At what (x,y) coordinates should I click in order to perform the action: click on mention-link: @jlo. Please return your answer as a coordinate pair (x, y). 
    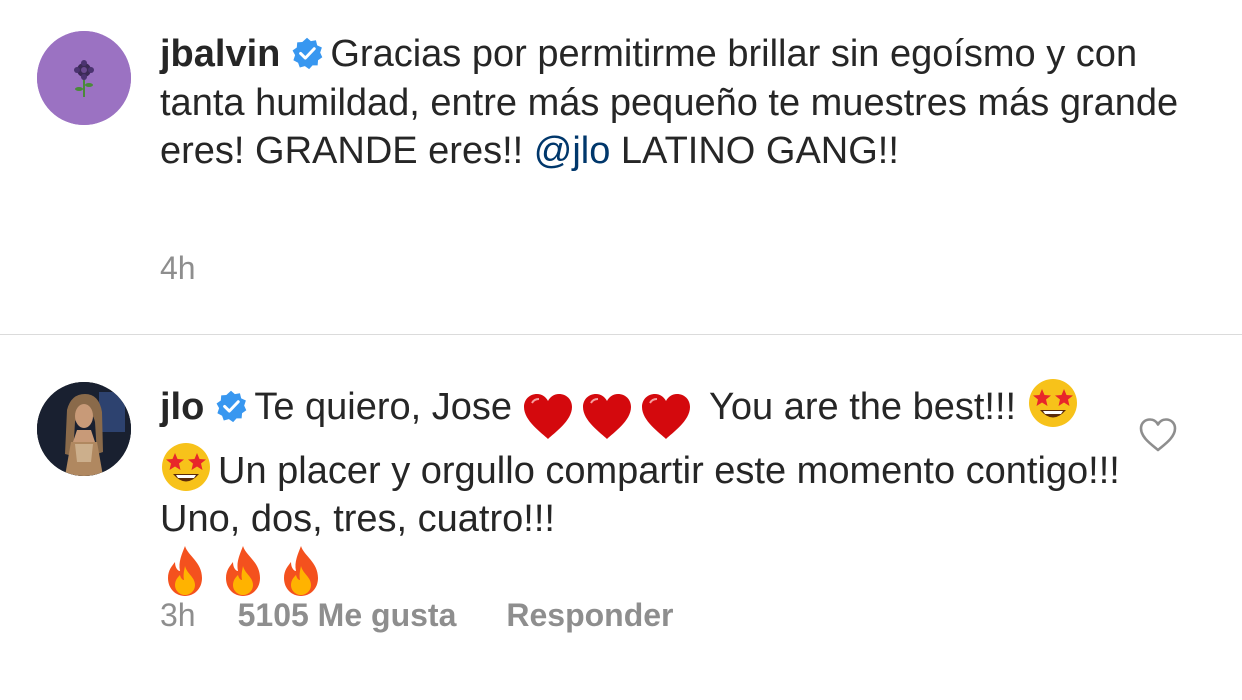
    Looking at the image, I should click on (572, 151).